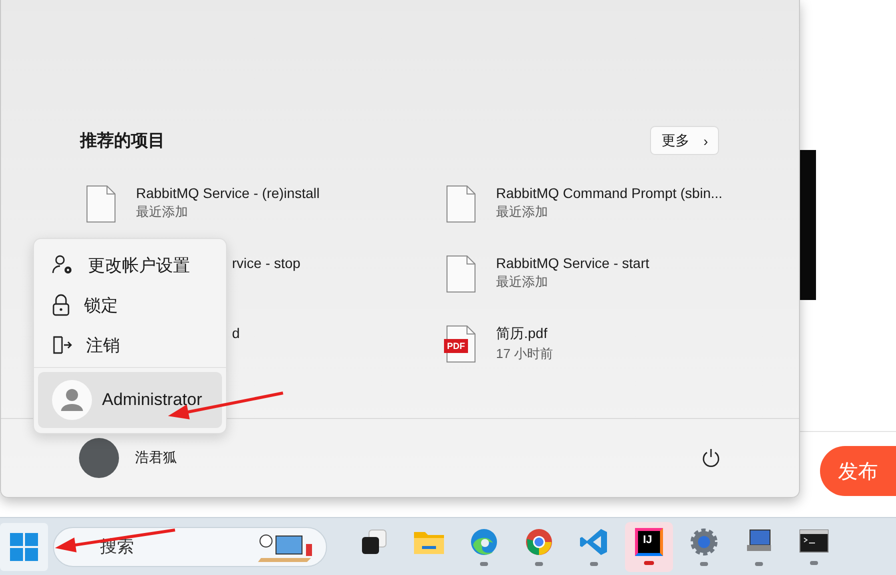 The image size is (896, 575). I want to click on item-title: rvice - stop, so click(266, 263).